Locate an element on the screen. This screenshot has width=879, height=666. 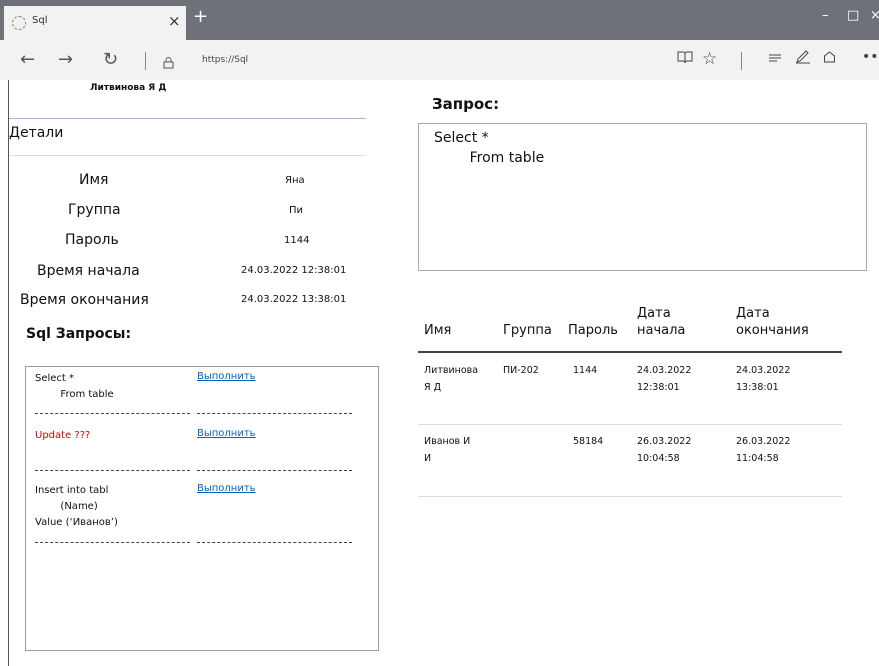
window-close-icon: × is located at coordinates (874, 15).